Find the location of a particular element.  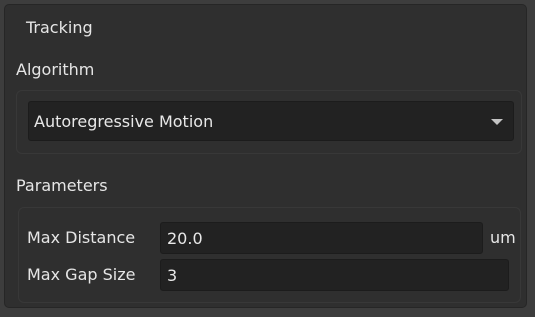

max-gap-size-label: Max Gap Size is located at coordinates (81, 274).